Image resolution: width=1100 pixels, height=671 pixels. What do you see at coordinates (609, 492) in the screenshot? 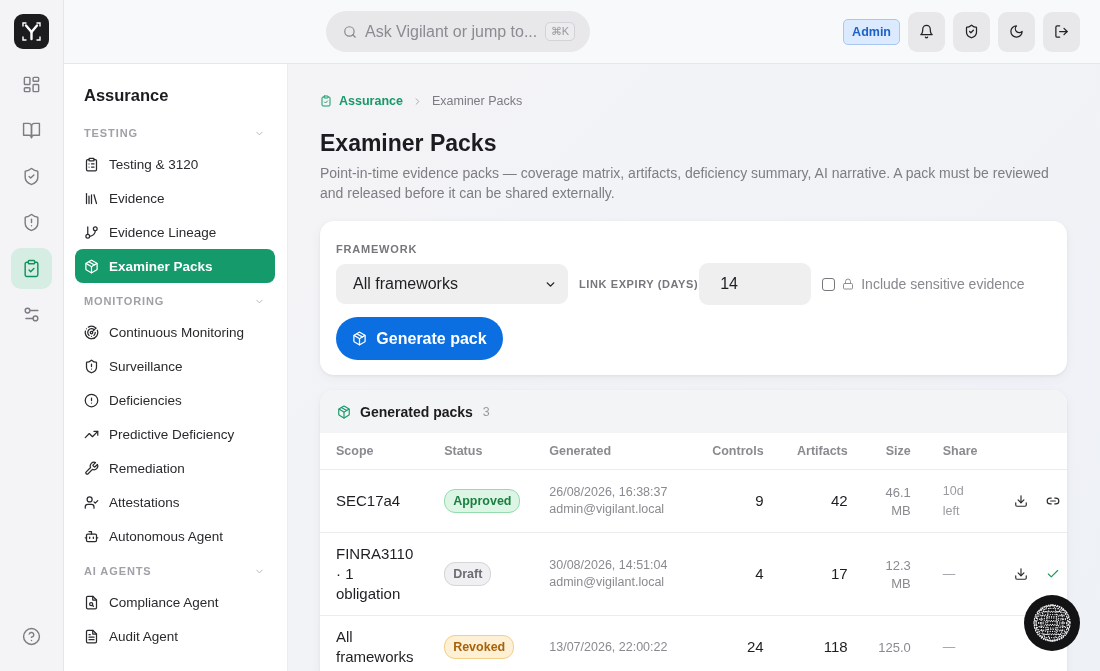
I see `generated-time: 26/08/2026, 16:38:37` at bounding box center [609, 492].